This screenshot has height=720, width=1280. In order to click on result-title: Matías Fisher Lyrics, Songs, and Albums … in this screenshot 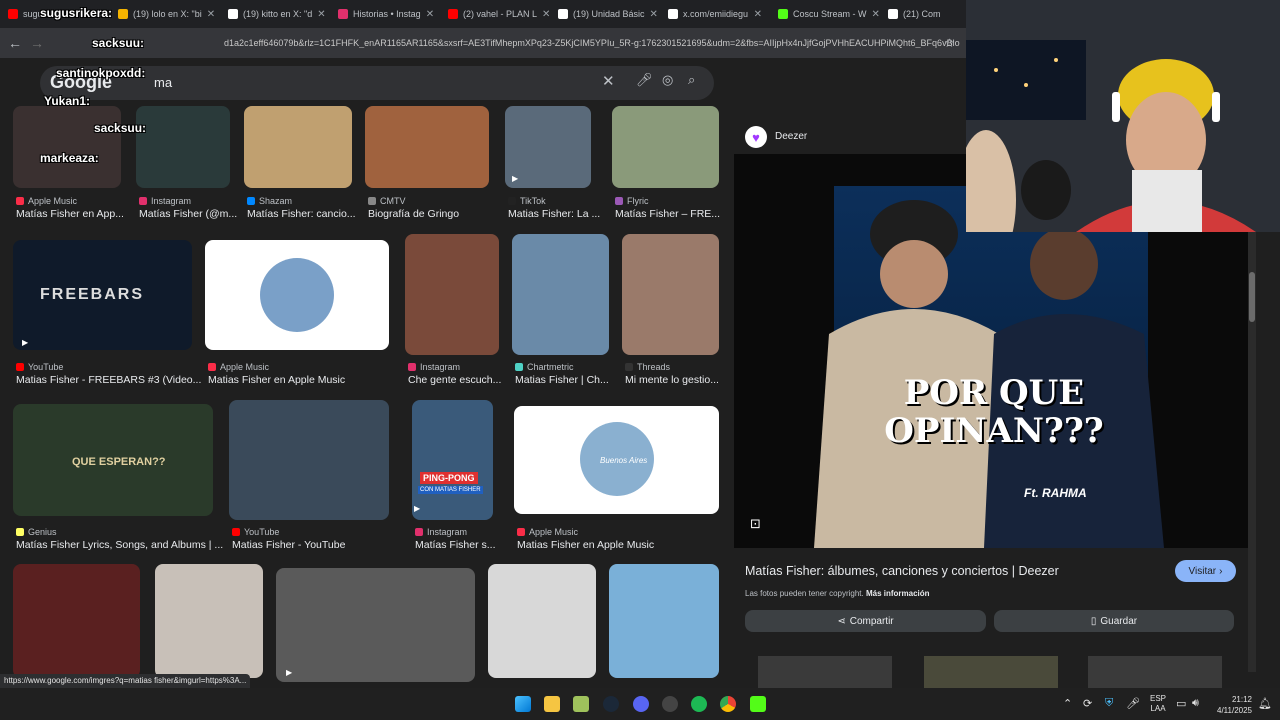, I will do `click(121, 545)`.